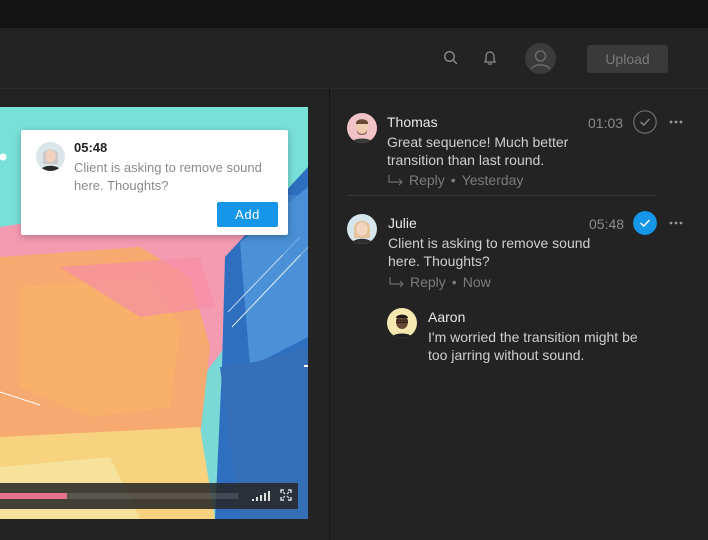 The height and width of the screenshot is (540, 708). I want to click on popup-timestamp: 05:48, so click(91, 147).